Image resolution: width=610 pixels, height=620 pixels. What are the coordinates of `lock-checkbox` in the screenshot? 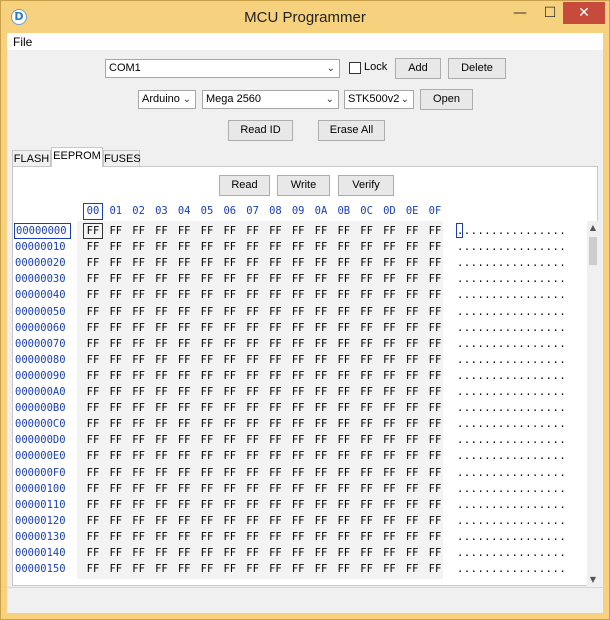 It's located at (355, 68).